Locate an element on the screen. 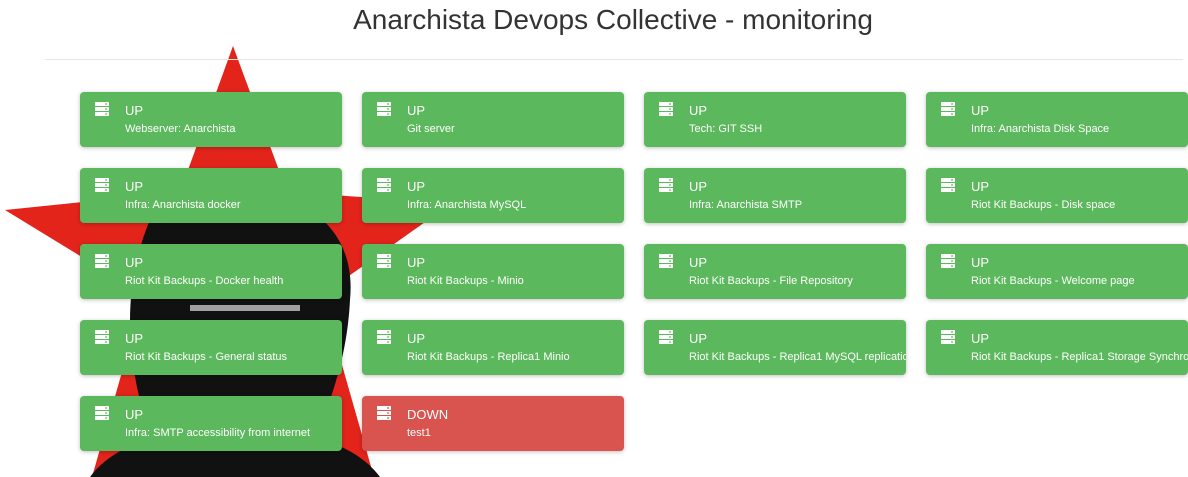  monitor-card: UP Git server is located at coordinates (493, 119).